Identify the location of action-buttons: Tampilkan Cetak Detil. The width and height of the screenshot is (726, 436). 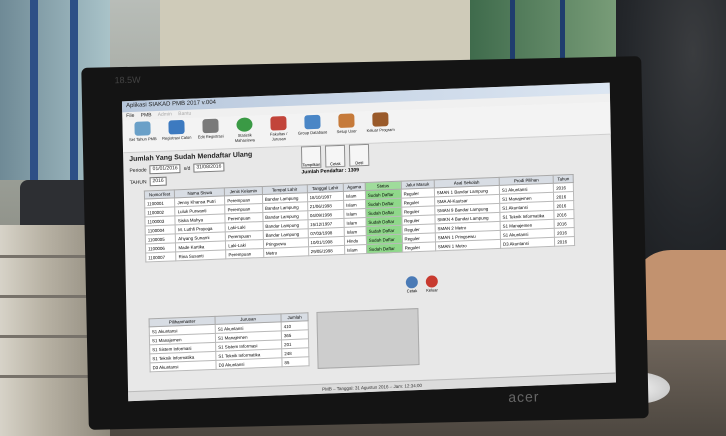
(335, 156).